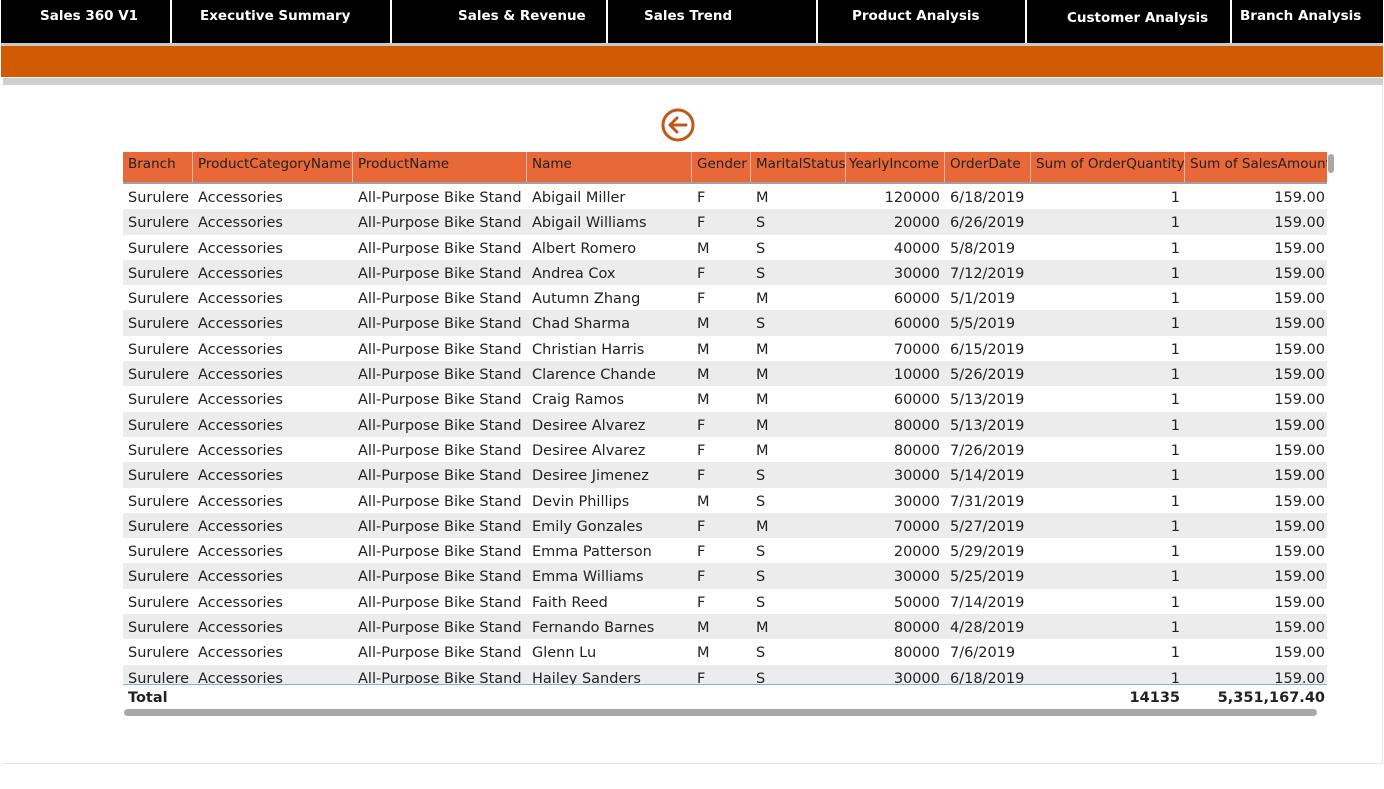 This screenshot has height=789, width=1384. What do you see at coordinates (440, 167) in the screenshot?
I see `column-header-product-name: ProductName` at bounding box center [440, 167].